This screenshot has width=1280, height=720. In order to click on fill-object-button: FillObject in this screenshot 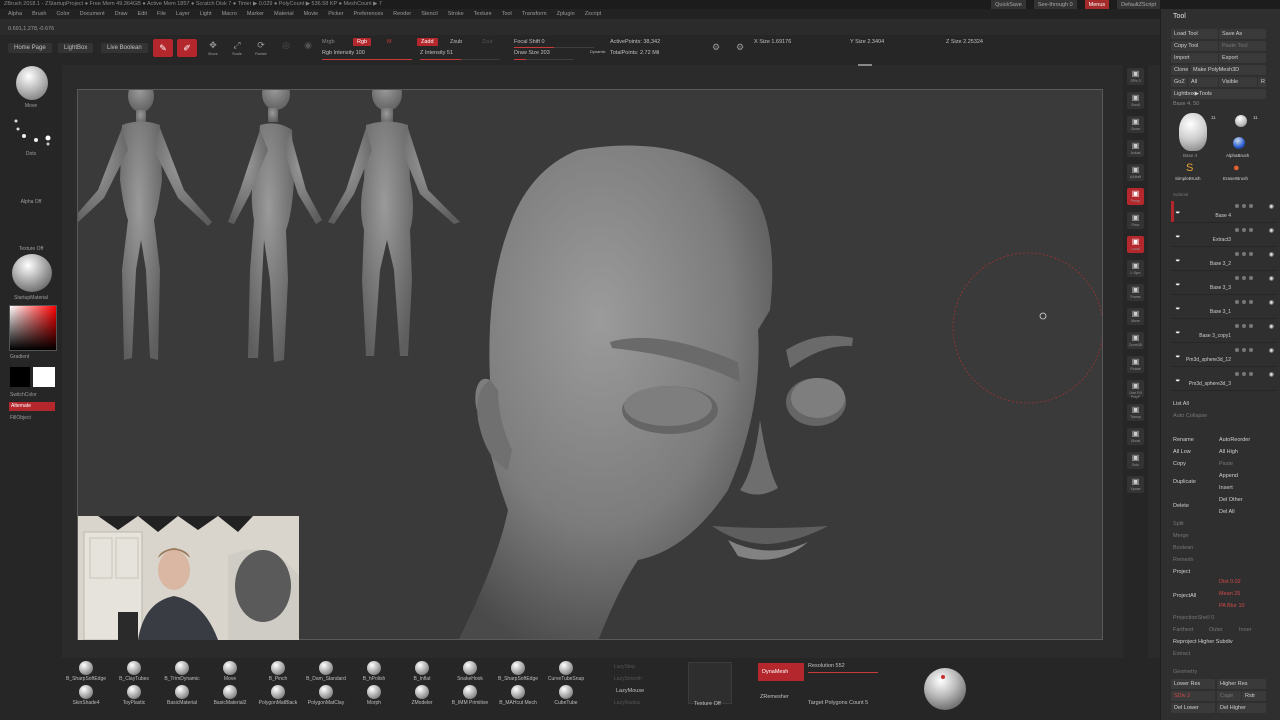, I will do `click(35, 418)`.